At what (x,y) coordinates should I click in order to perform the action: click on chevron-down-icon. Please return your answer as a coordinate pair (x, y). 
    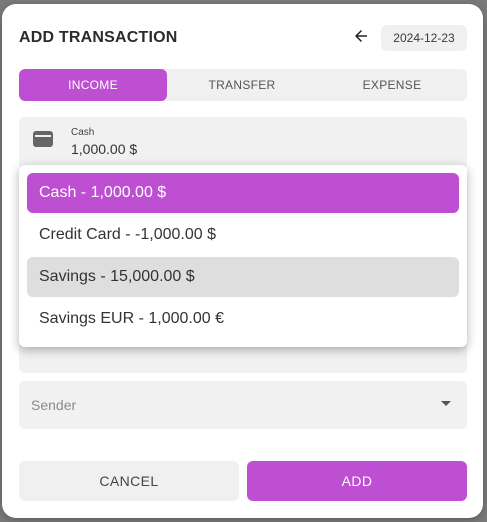
    Looking at the image, I should click on (446, 403).